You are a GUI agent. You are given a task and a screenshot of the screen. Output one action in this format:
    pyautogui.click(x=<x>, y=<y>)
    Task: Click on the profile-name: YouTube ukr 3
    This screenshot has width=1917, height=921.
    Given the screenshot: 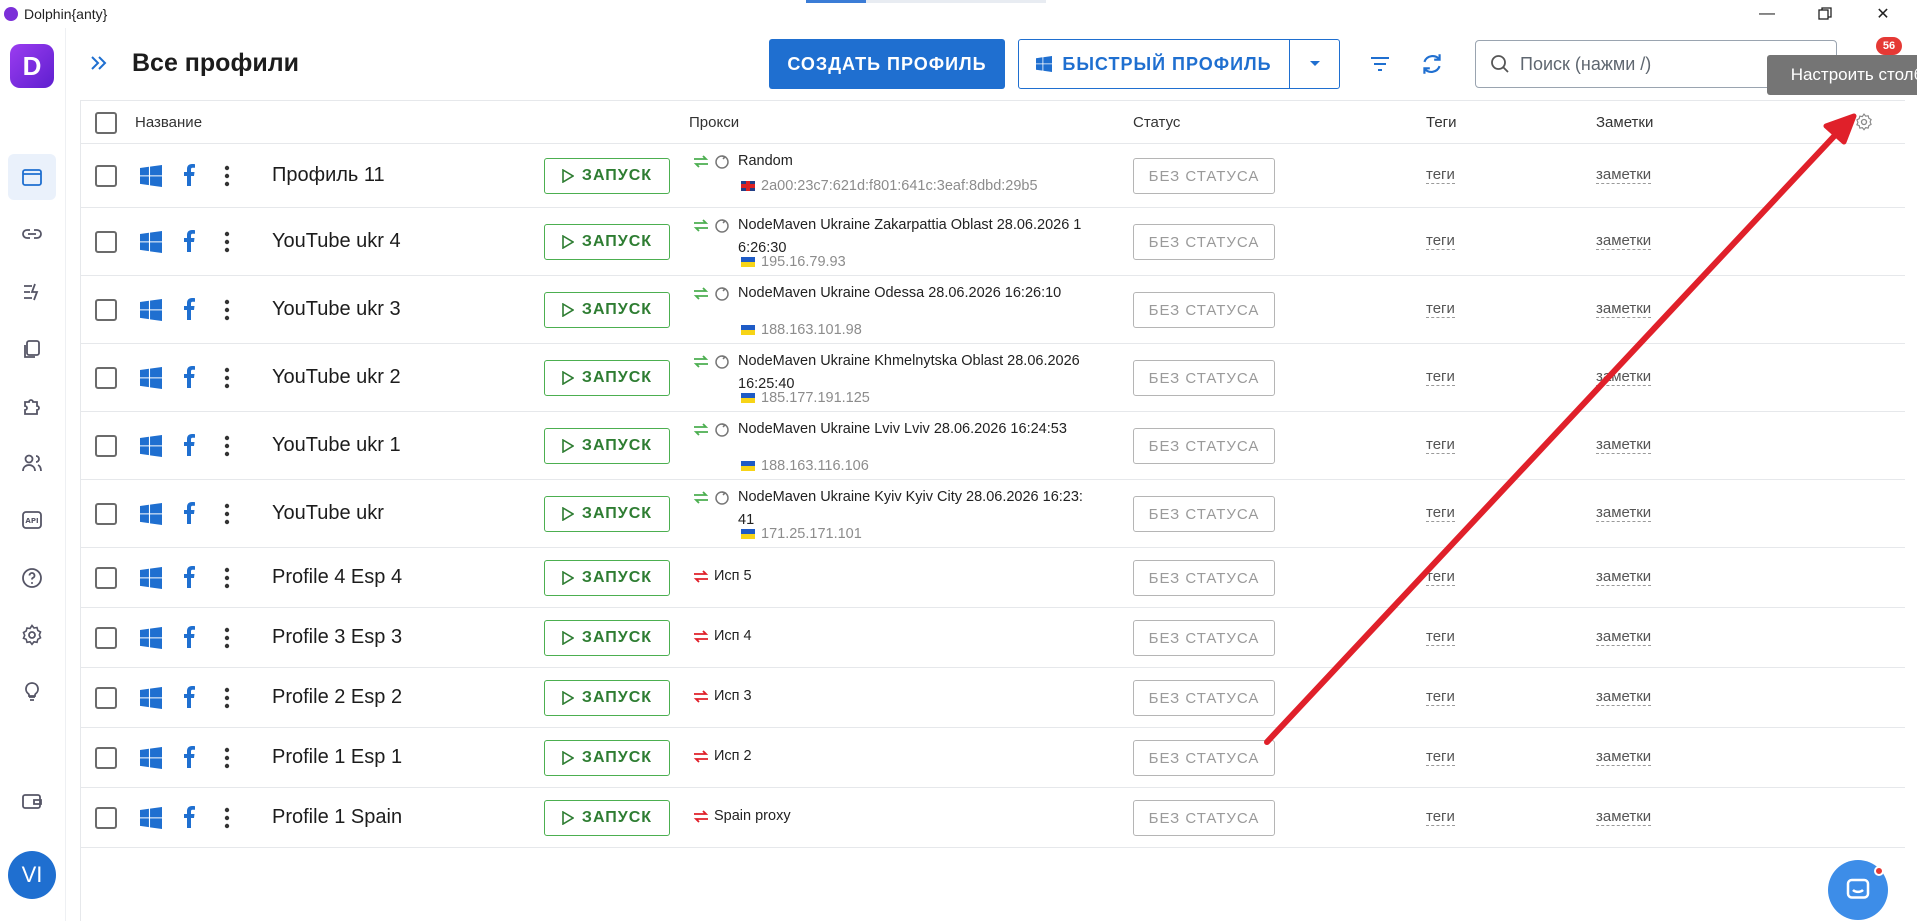 What is the action you would take?
    pyautogui.click(x=336, y=309)
    